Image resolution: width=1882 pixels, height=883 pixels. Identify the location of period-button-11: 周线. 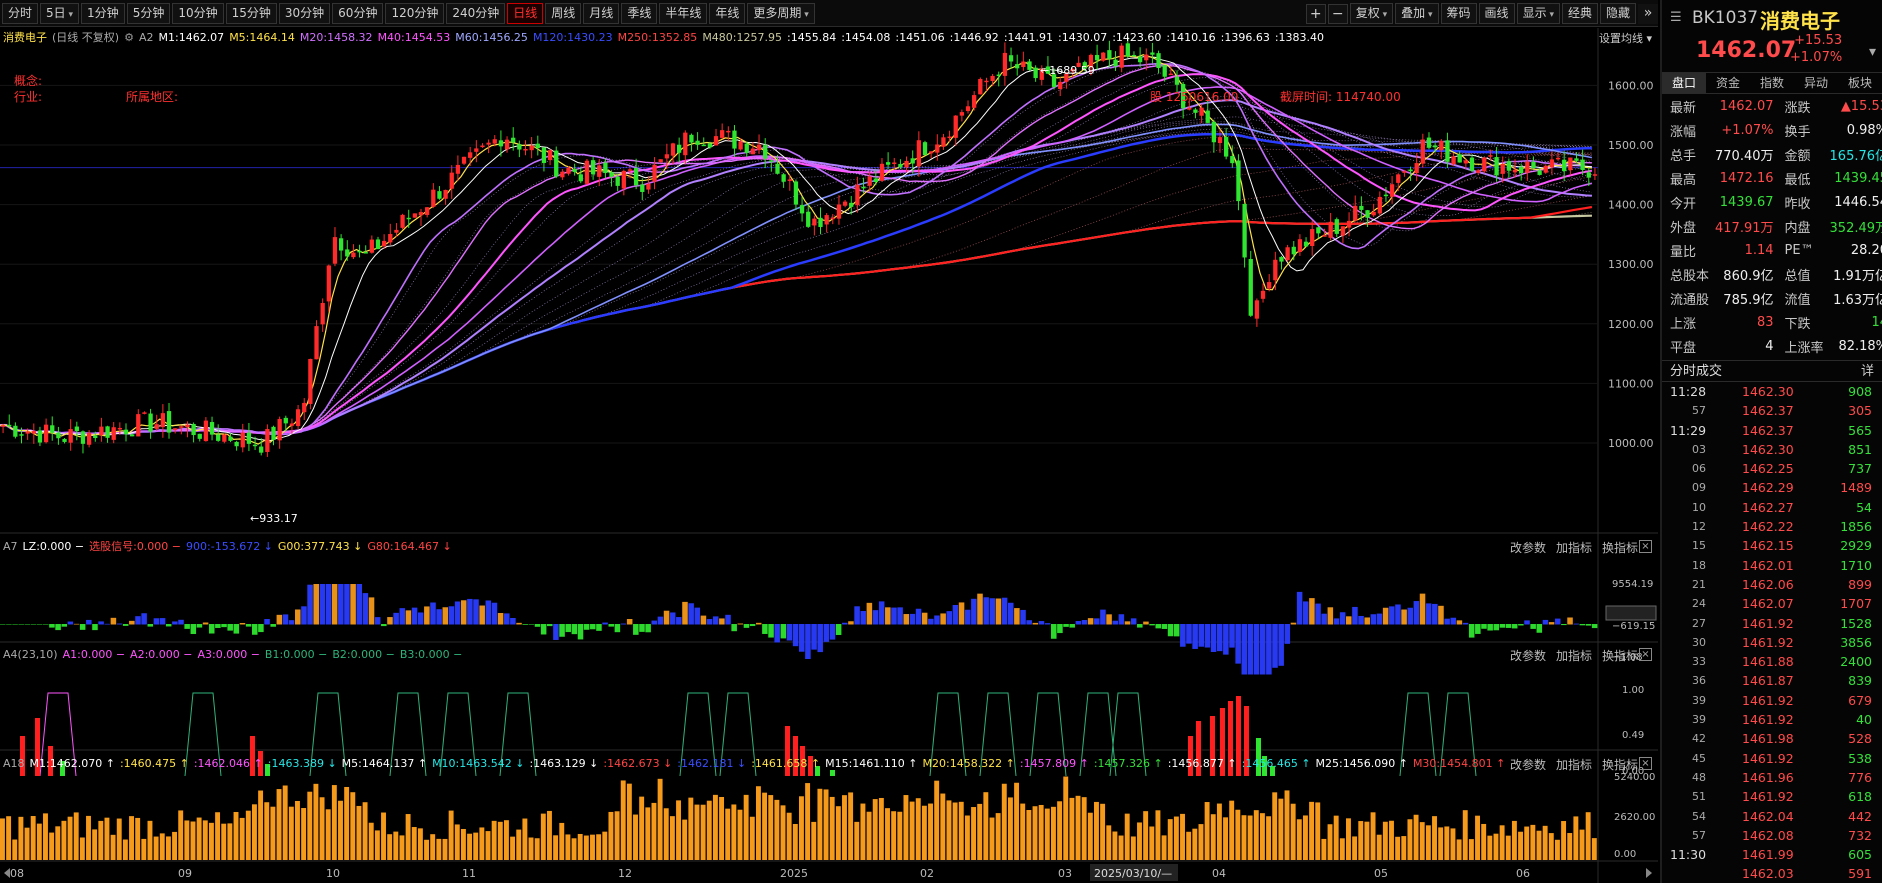
(563, 13).